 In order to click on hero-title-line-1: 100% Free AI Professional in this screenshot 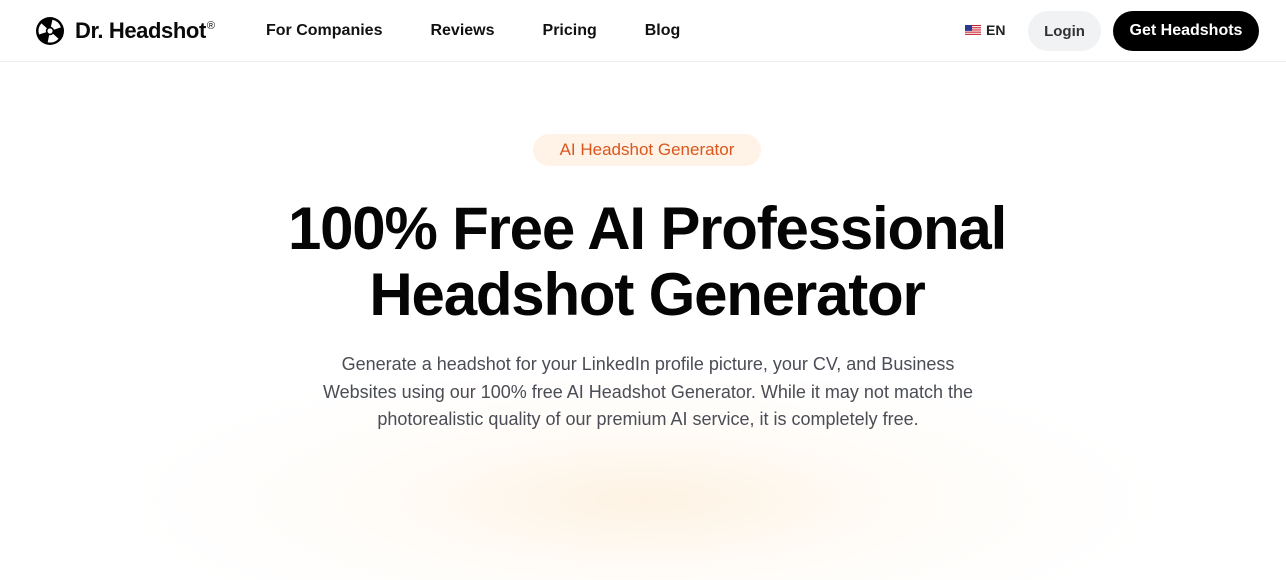, I will do `click(647, 228)`.